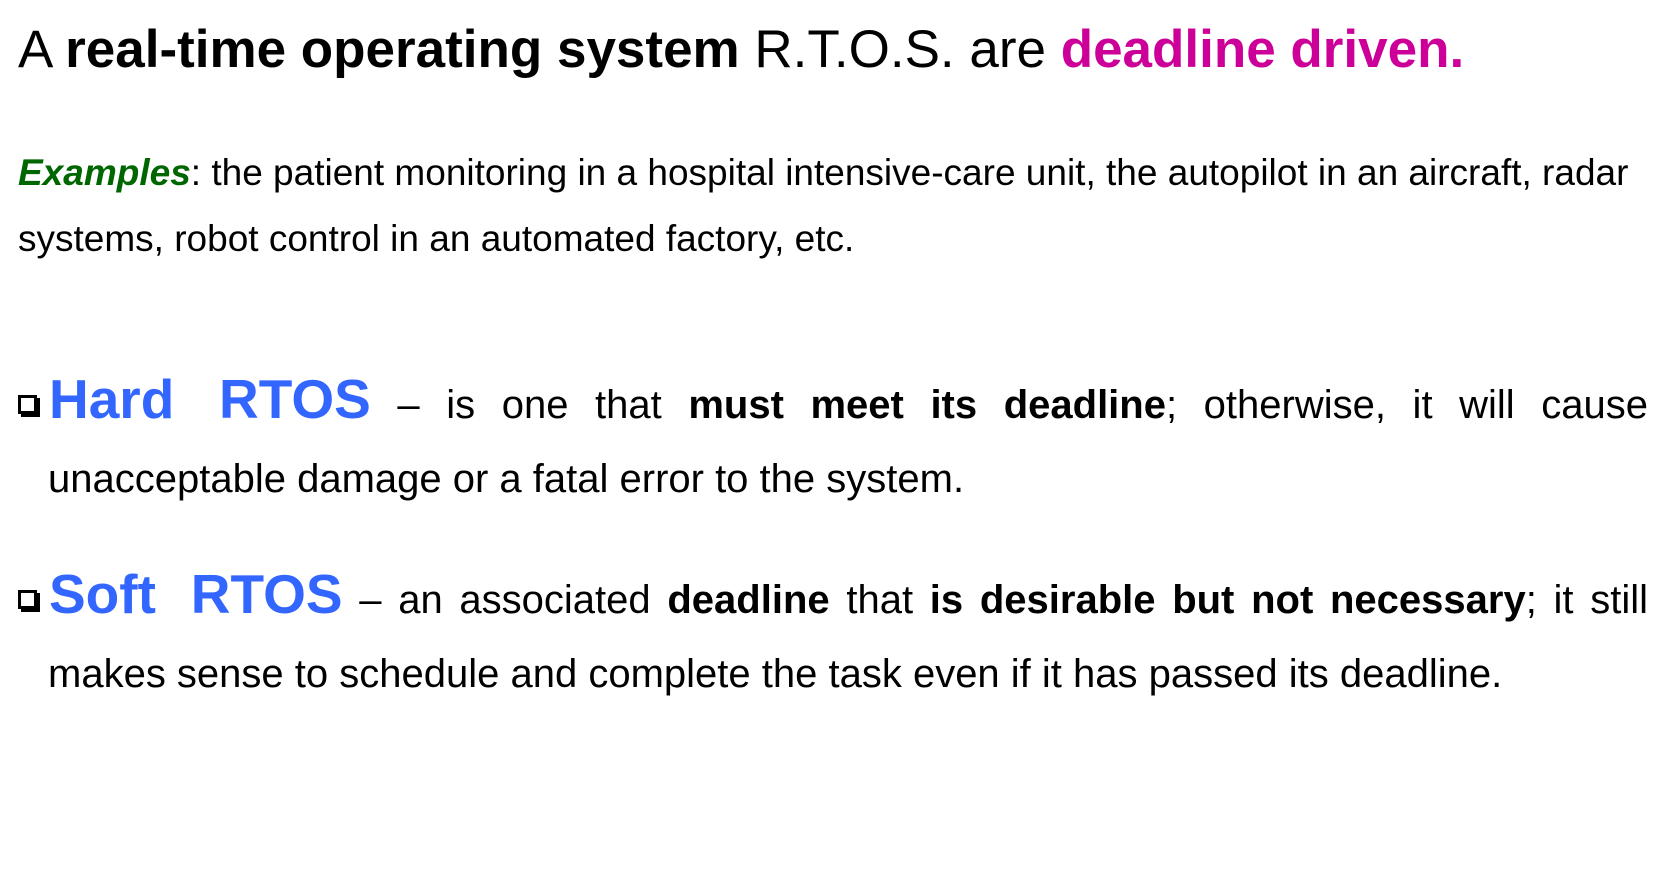 The height and width of the screenshot is (877, 1678). What do you see at coordinates (42, 49) in the screenshot?
I see `title-prefix: A` at bounding box center [42, 49].